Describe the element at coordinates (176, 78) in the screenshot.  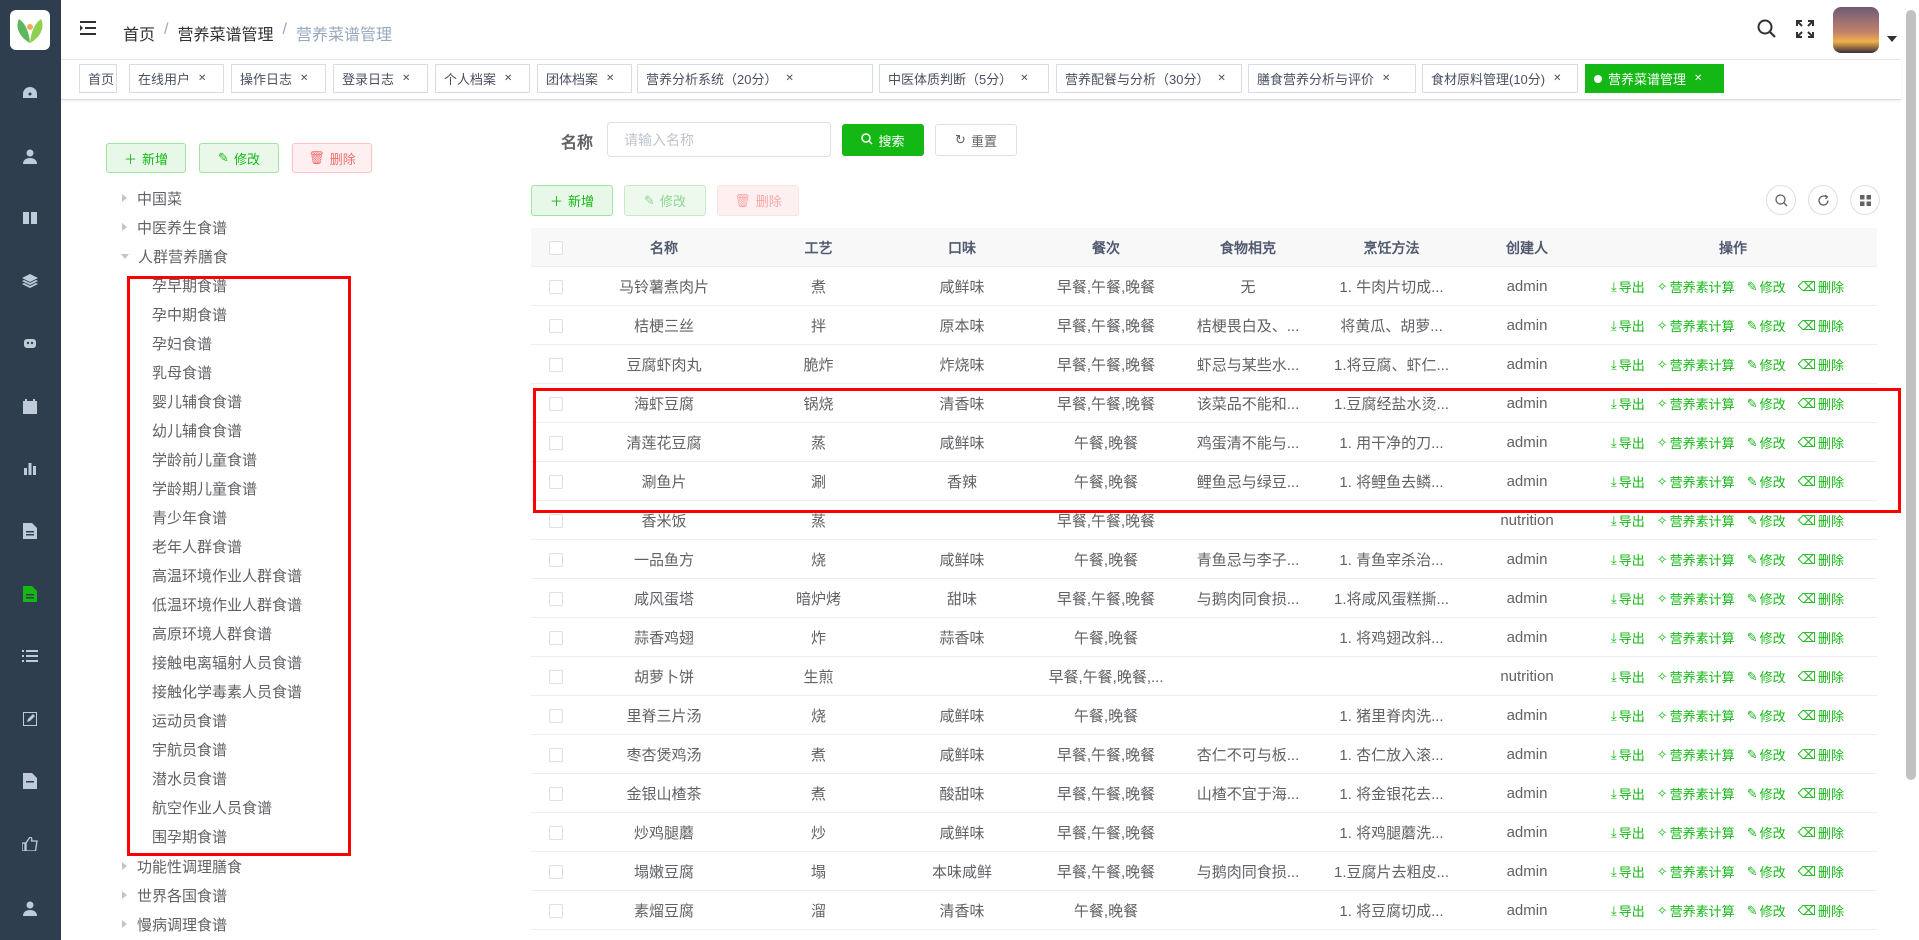
I see `tag-online-users: 在线用户 ✕` at that location.